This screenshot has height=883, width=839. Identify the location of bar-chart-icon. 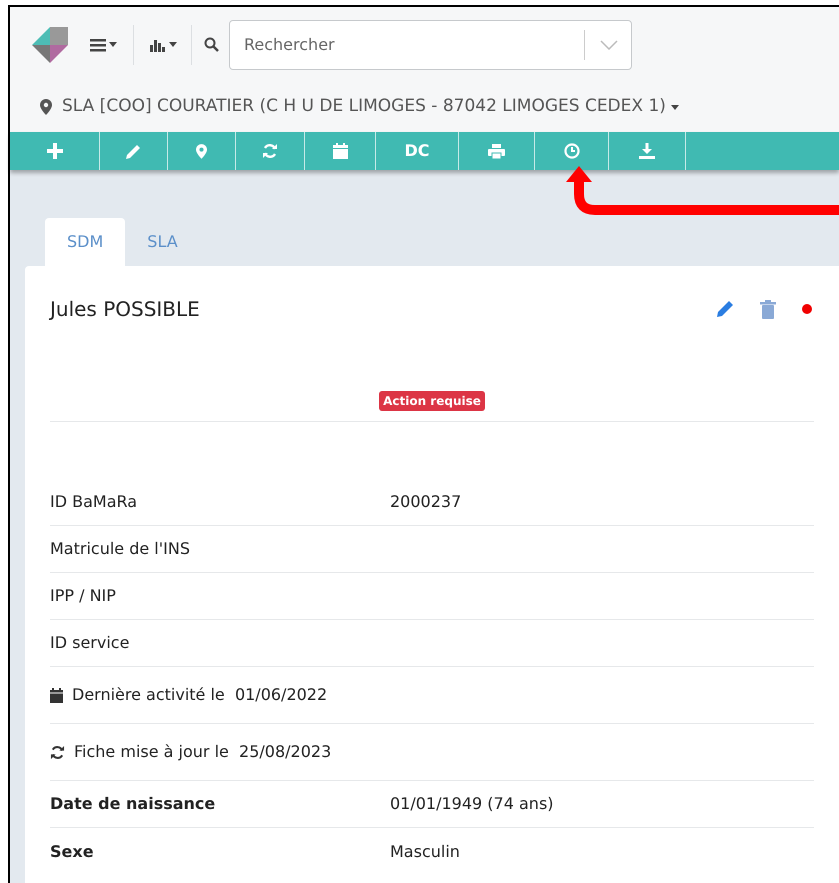
(158, 45).